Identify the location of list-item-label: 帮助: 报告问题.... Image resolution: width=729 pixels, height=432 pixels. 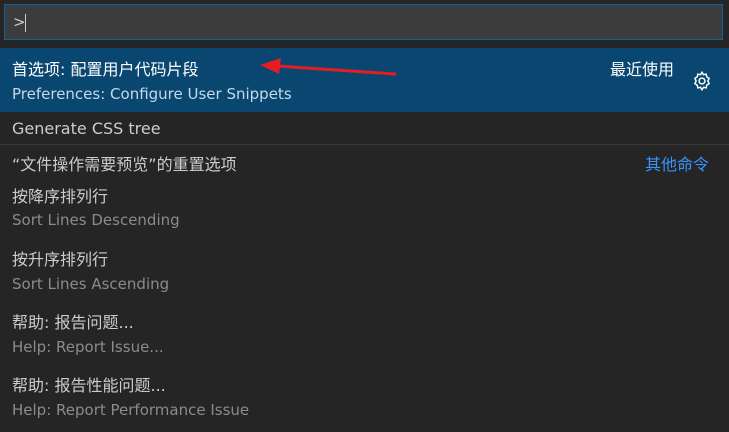
(73, 322).